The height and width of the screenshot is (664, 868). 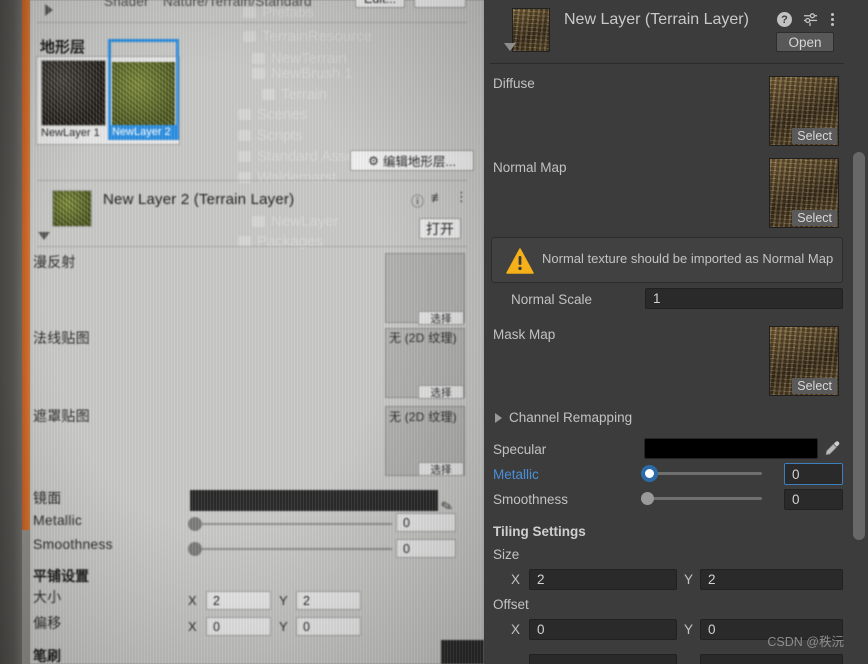 I want to click on open-button: Open, so click(x=805, y=42).